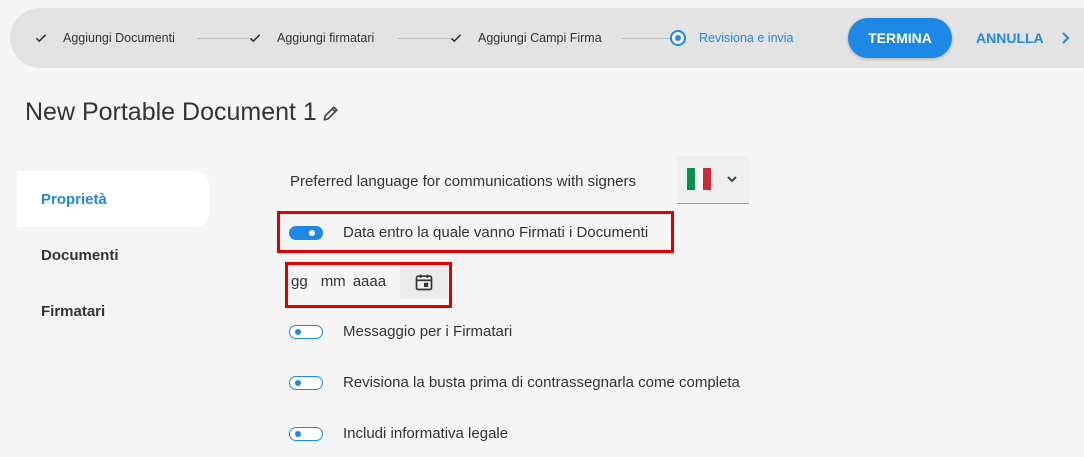 This screenshot has width=1084, height=457. I want to click on step-aggiungi-firmatari: Aggiungi firmatari, so click(311, 38).